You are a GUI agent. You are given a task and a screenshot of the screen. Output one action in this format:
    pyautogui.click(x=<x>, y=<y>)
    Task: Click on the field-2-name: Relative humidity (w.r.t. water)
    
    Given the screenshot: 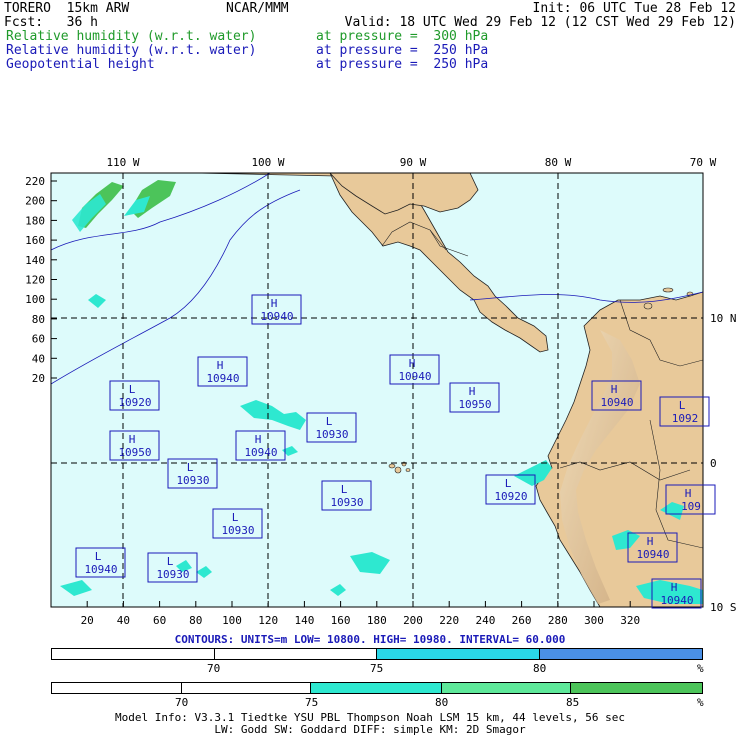 What is the action you would take?
    pyautogui.click(x=131, y=50)
    